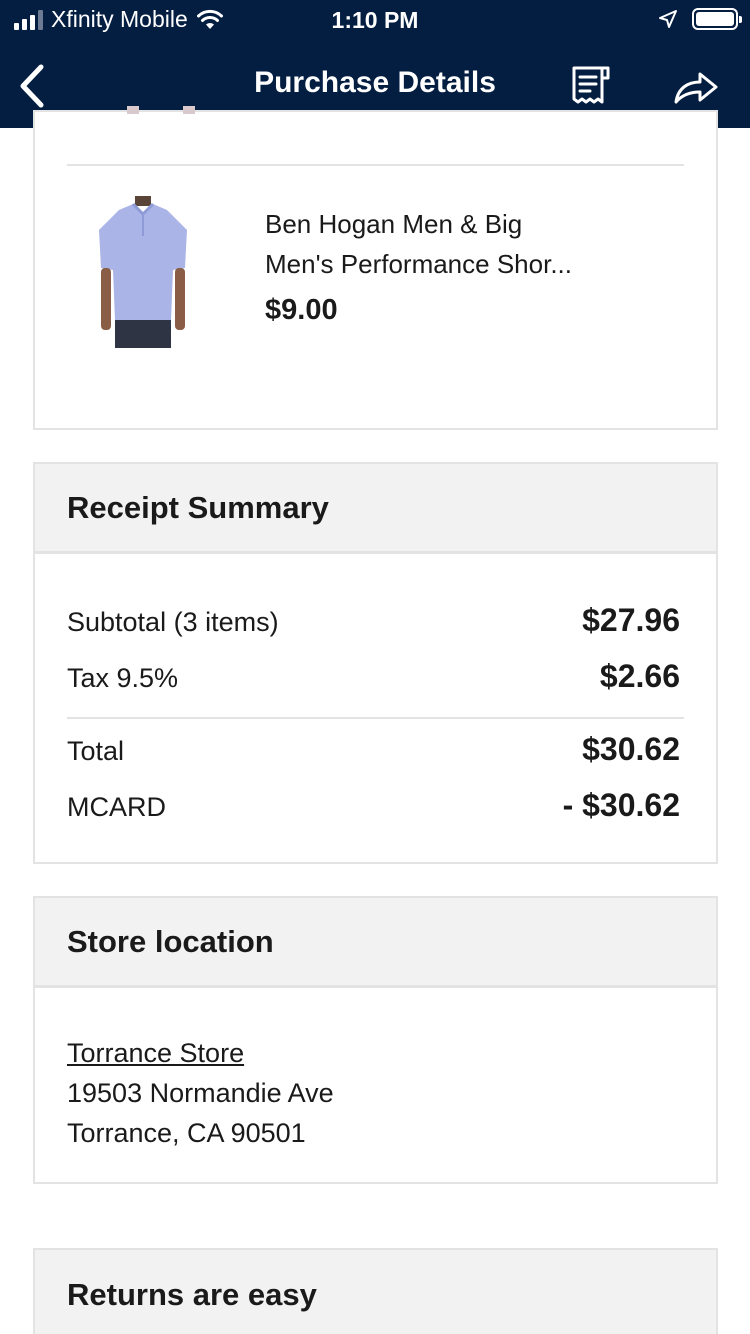  What do you see at coordinates (373, 805) in the screenshot?
I see `payment-row: MCARD - $30.62` at bounding box center [373, 805].